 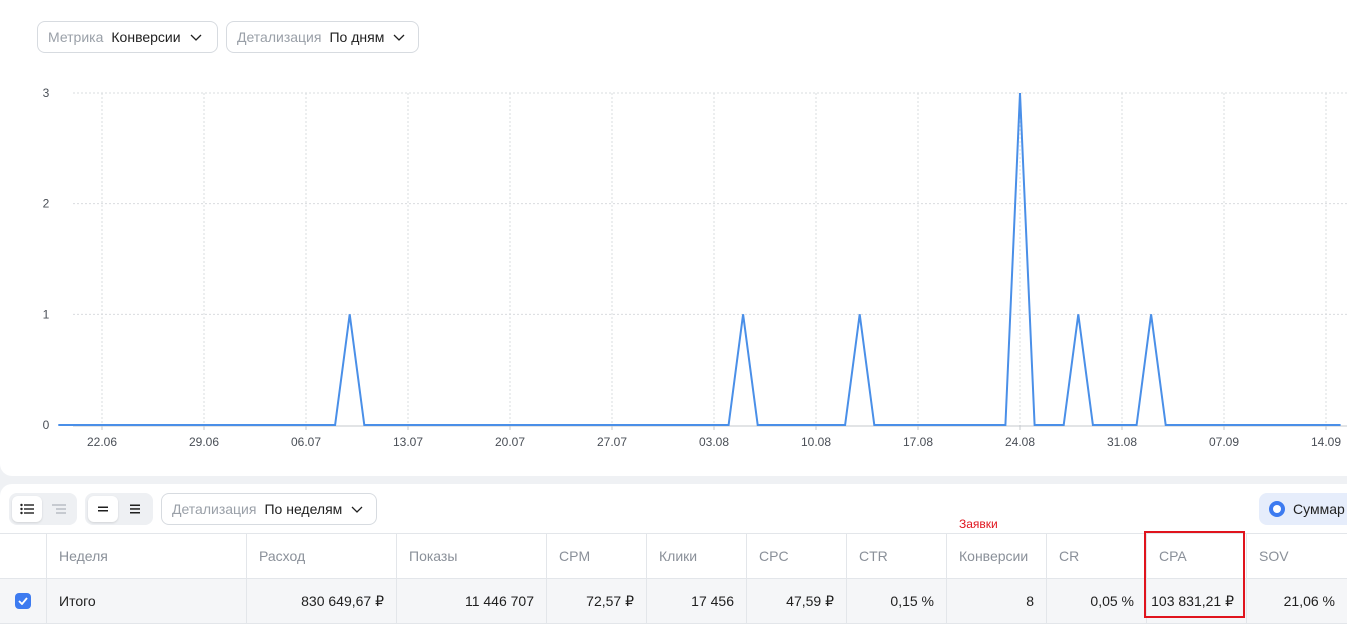 I want to click on column-header: CR, so click(x=1097, y=556).